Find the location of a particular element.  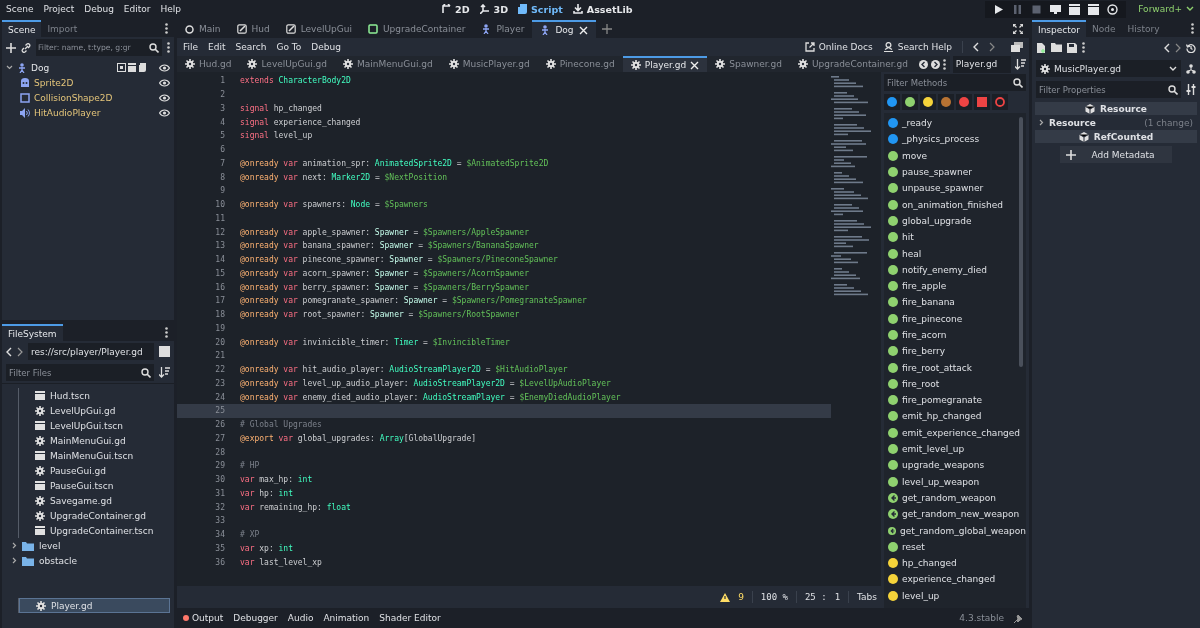

monitor-icon is located at coordinates (1056, 9).